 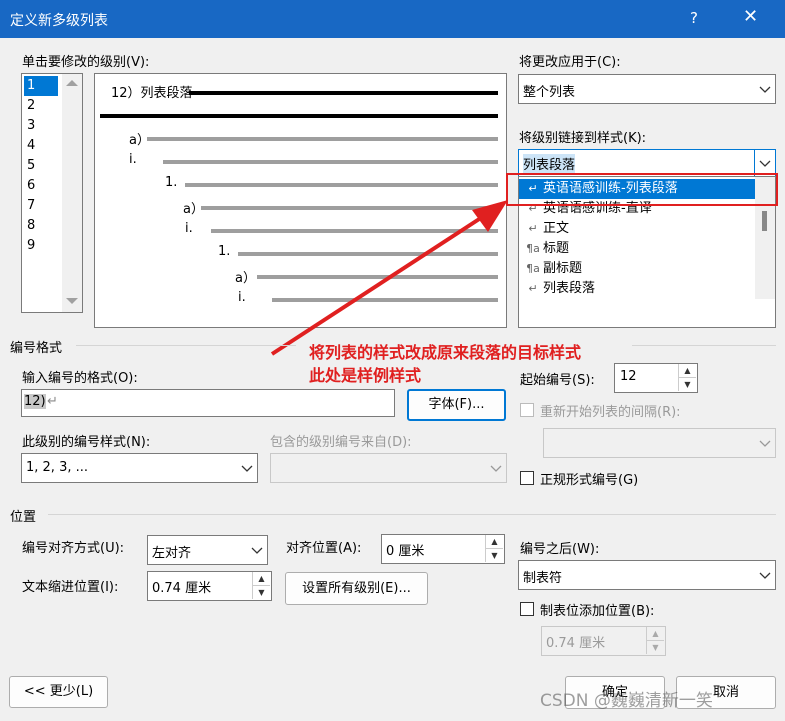 What do you see at coordinates (527, 609) in the screenshot?
I see `tab-stop-checkbox` at bounding box center [527, 609].